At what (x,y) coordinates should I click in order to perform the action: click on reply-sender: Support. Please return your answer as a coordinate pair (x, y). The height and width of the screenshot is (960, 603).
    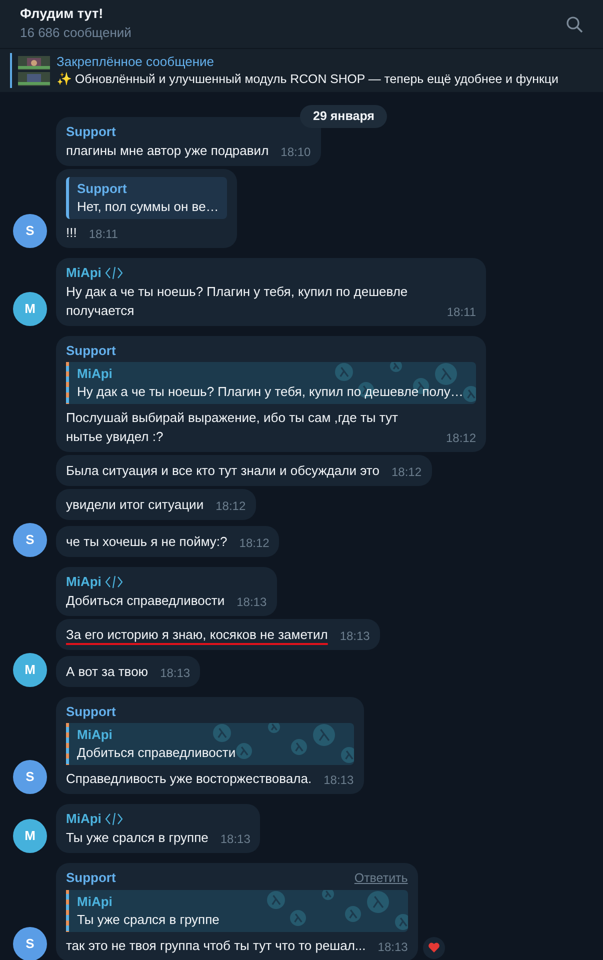
    Looking at the image, I should click on (102, 189).